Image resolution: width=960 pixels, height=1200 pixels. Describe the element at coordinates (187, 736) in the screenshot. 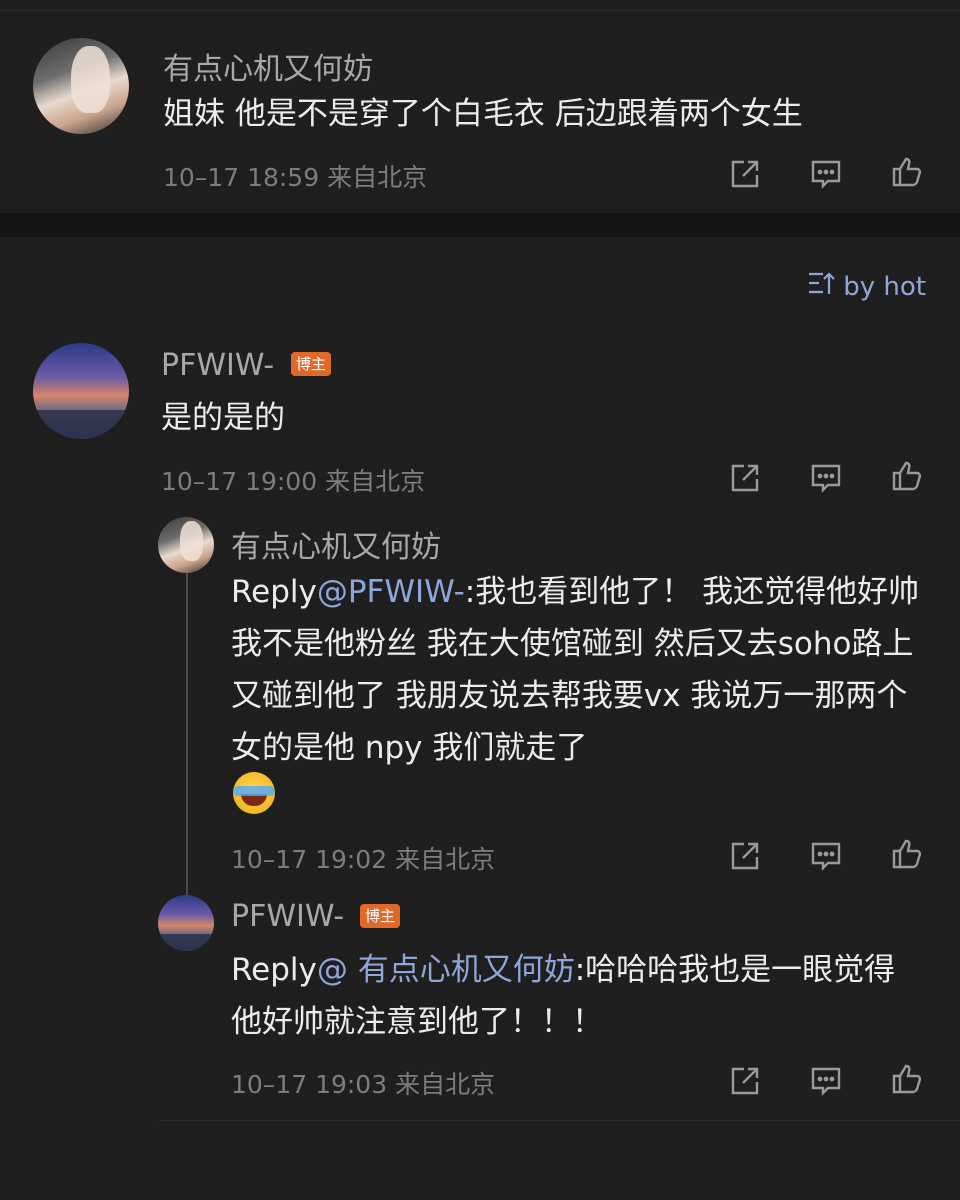

I see `thread-line` at that location.